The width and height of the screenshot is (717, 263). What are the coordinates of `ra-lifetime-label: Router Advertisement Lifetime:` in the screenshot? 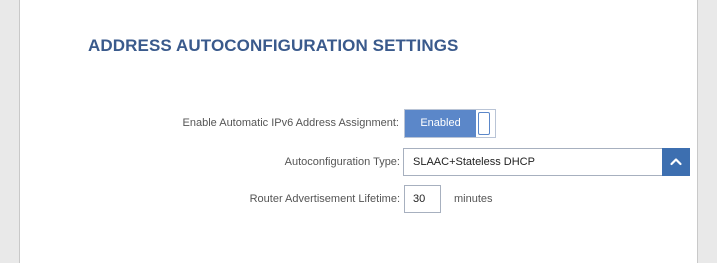 It's located at (324, 199).